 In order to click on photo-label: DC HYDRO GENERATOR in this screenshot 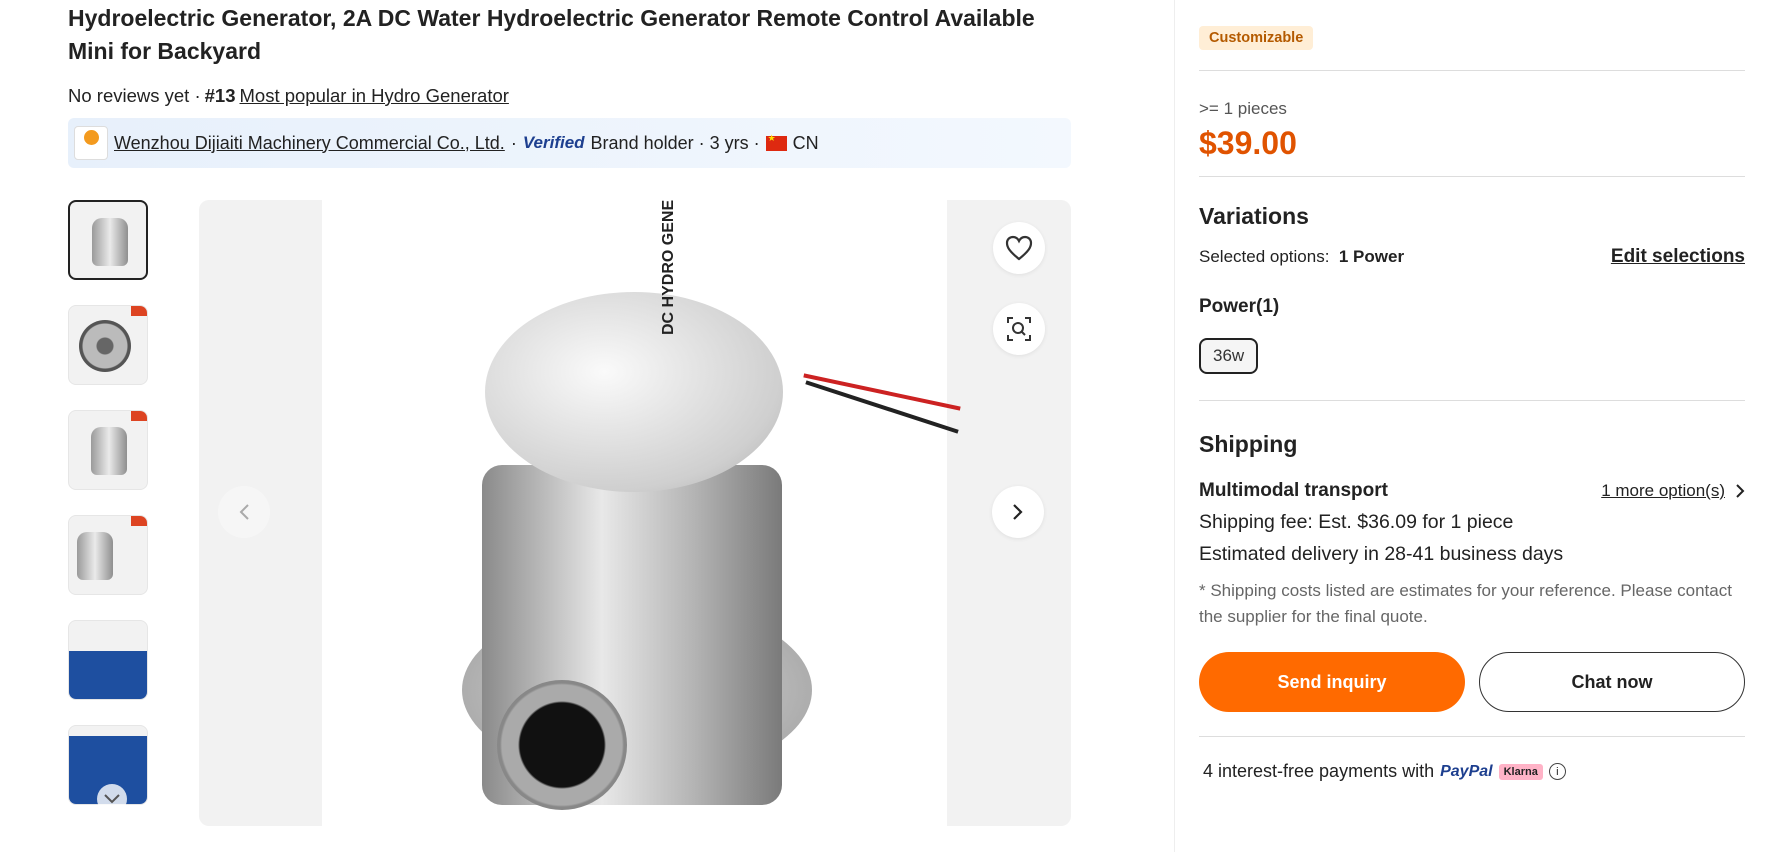, I will do `click(668, 267)`.